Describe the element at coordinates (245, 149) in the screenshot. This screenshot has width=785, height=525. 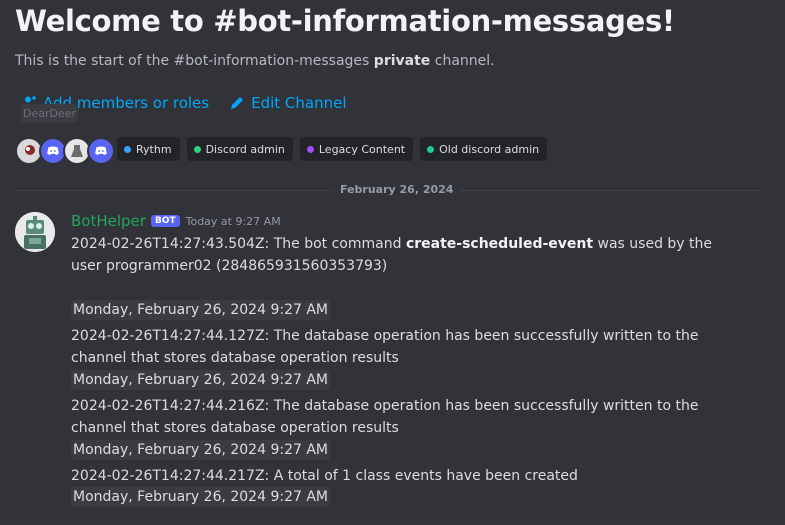
I see `role-label: Discord admin` at that location.